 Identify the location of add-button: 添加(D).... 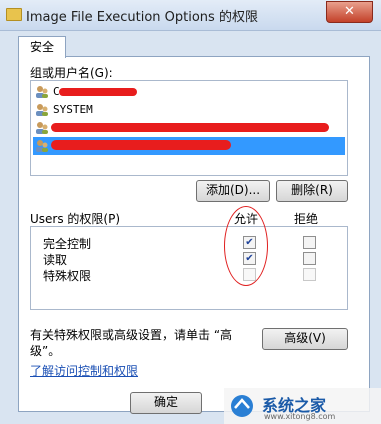
(233, 191).